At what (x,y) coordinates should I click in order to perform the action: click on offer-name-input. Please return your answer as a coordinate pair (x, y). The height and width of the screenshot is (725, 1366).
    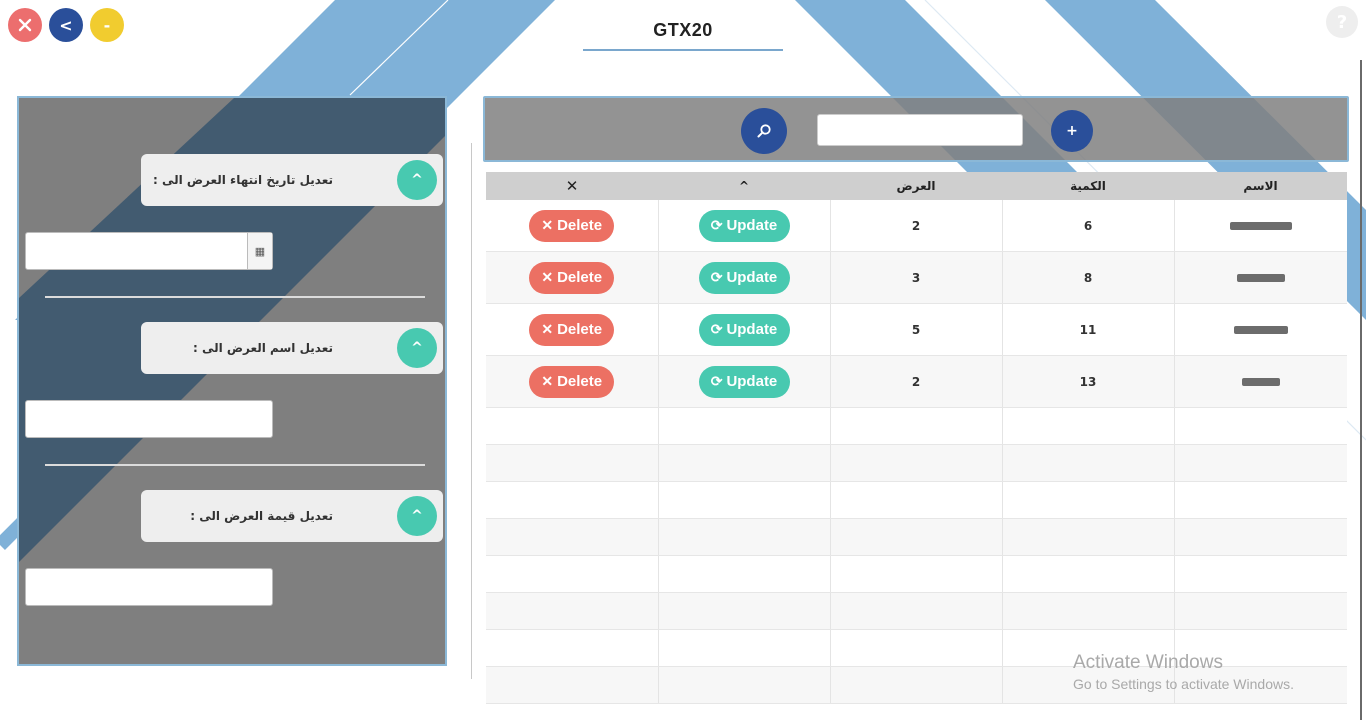
    Looking at the image, I should click on (149, 419).